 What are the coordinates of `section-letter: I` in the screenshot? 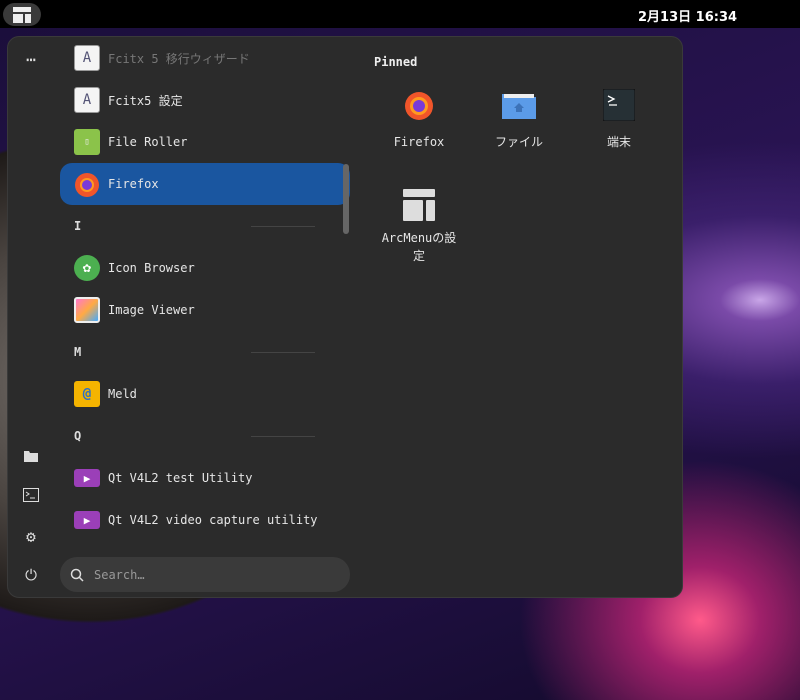 It's located at (78, 226).